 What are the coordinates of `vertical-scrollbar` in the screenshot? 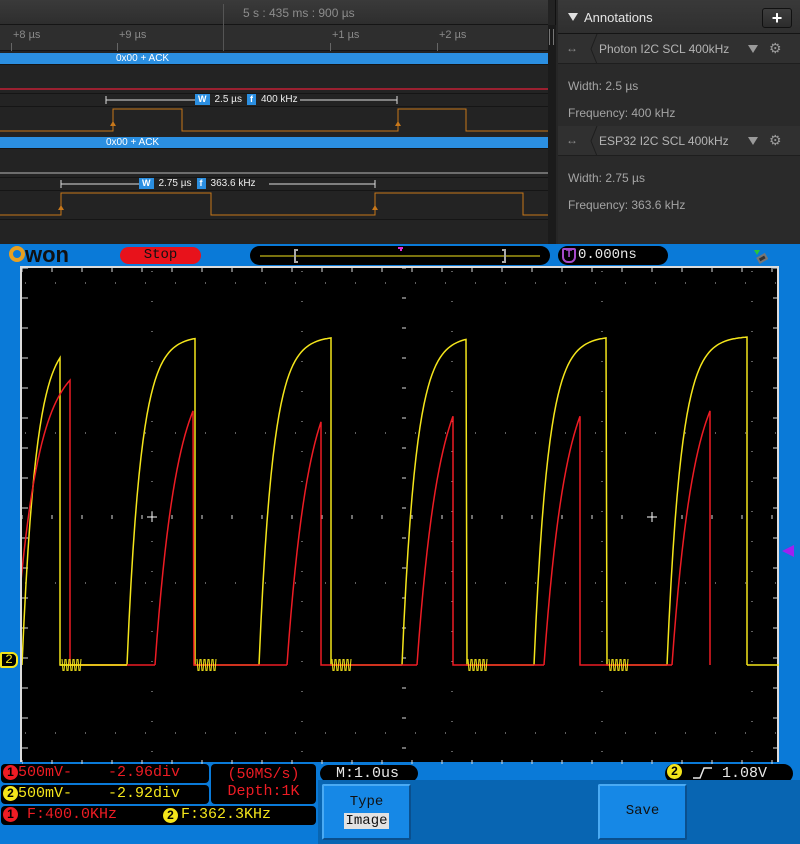 It's located at (552, 134).